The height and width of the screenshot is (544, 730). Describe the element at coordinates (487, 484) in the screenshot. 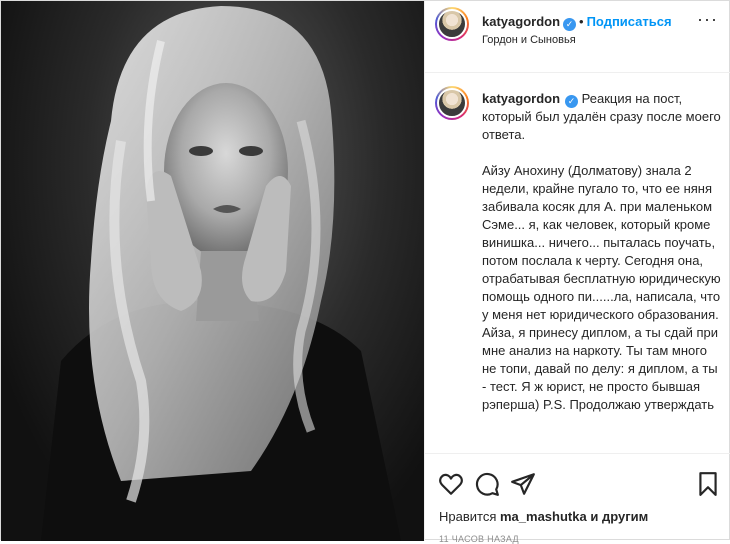

I see `comment-icon` at that location.